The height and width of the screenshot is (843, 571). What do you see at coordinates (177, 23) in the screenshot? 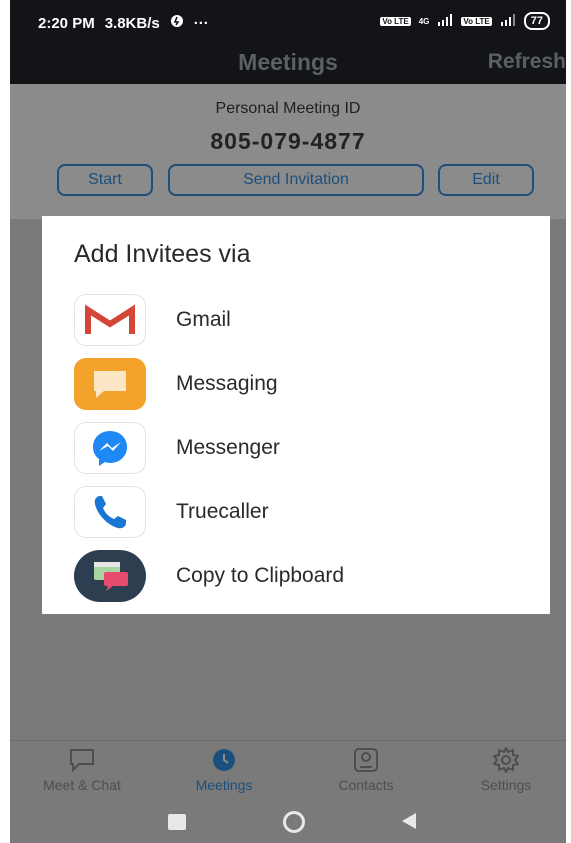
I see `notification-icon` at bounding box center [177, 23].